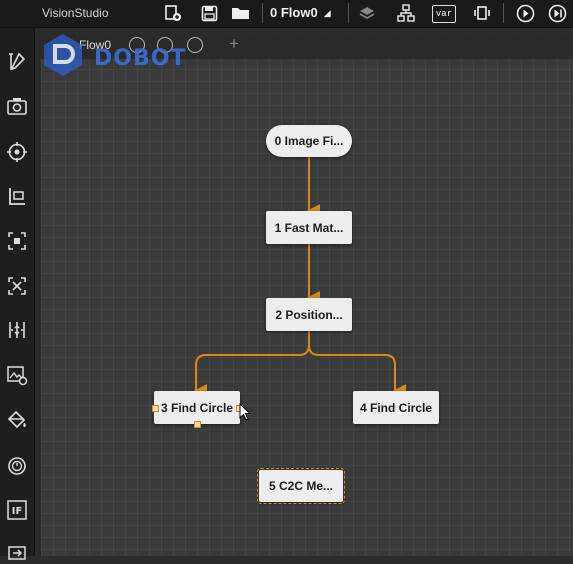  I want to click on more-icon, so click(17, 550).